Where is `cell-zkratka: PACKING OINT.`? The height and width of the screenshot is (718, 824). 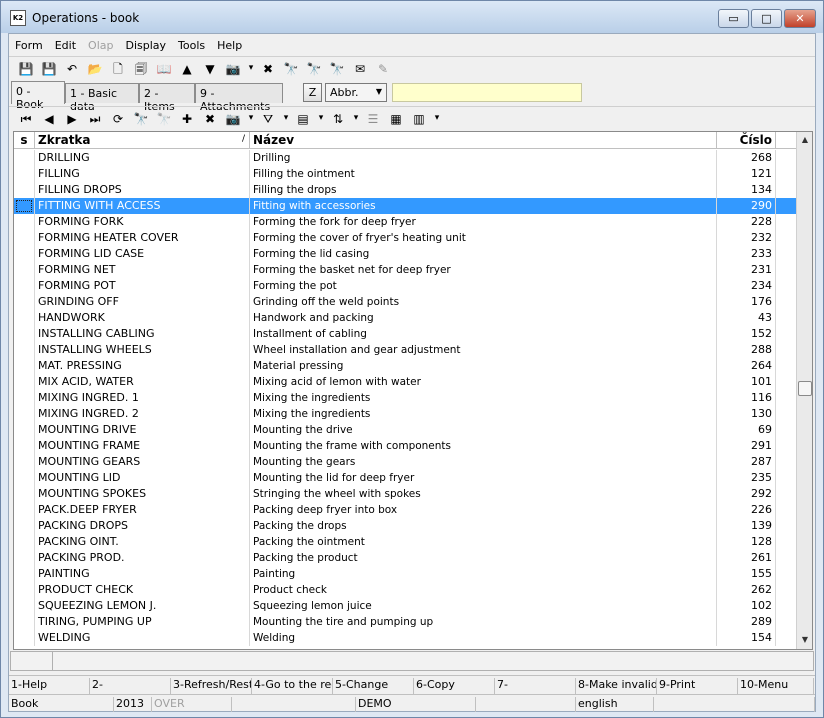
cell-zkratka: PACKING OINT. is located at coordinates (142, 542).